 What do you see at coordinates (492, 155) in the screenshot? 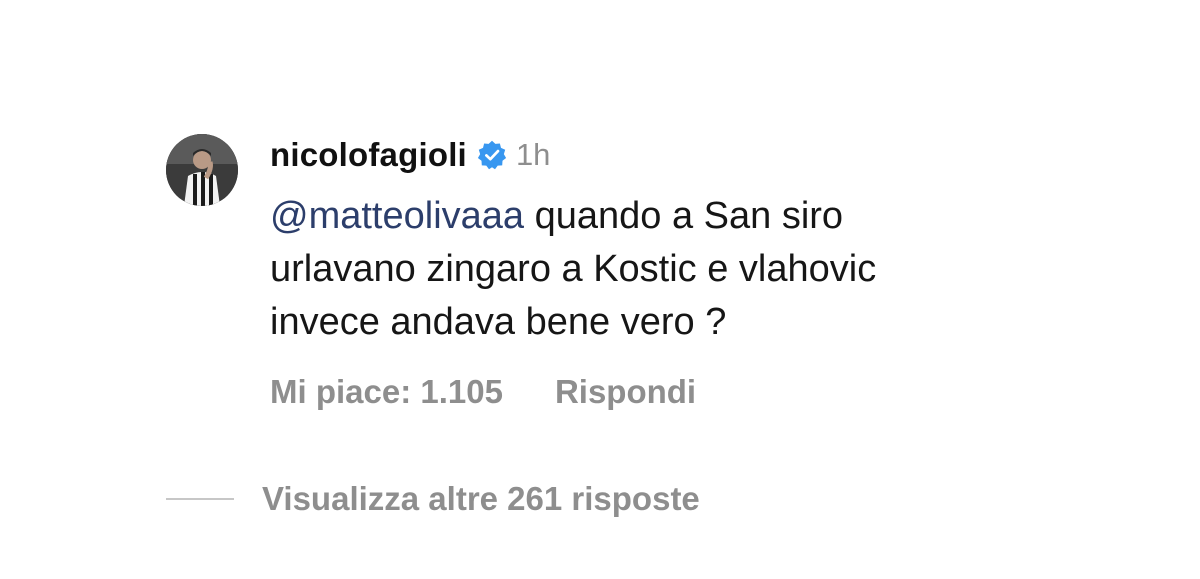
I see `verified-badge-icon` at bounding box center [492, 155].